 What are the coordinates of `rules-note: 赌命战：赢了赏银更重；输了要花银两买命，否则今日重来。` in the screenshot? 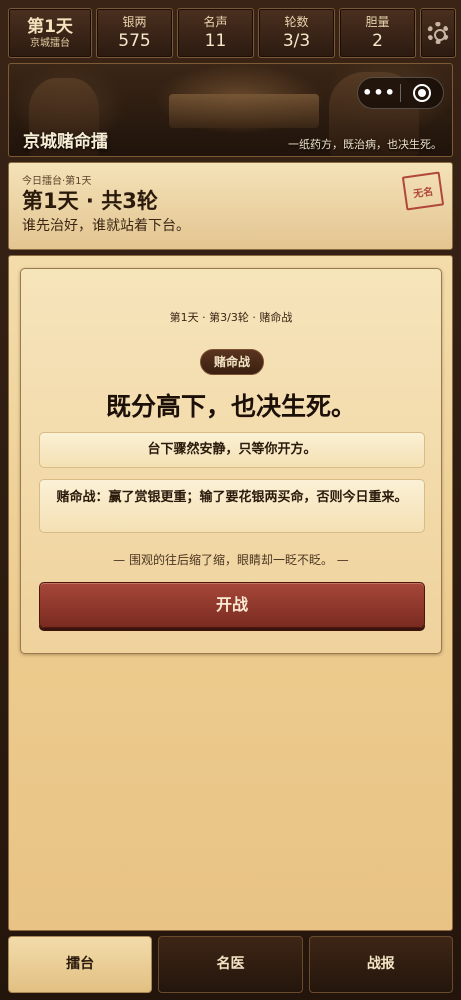 It's located at (232, 506).